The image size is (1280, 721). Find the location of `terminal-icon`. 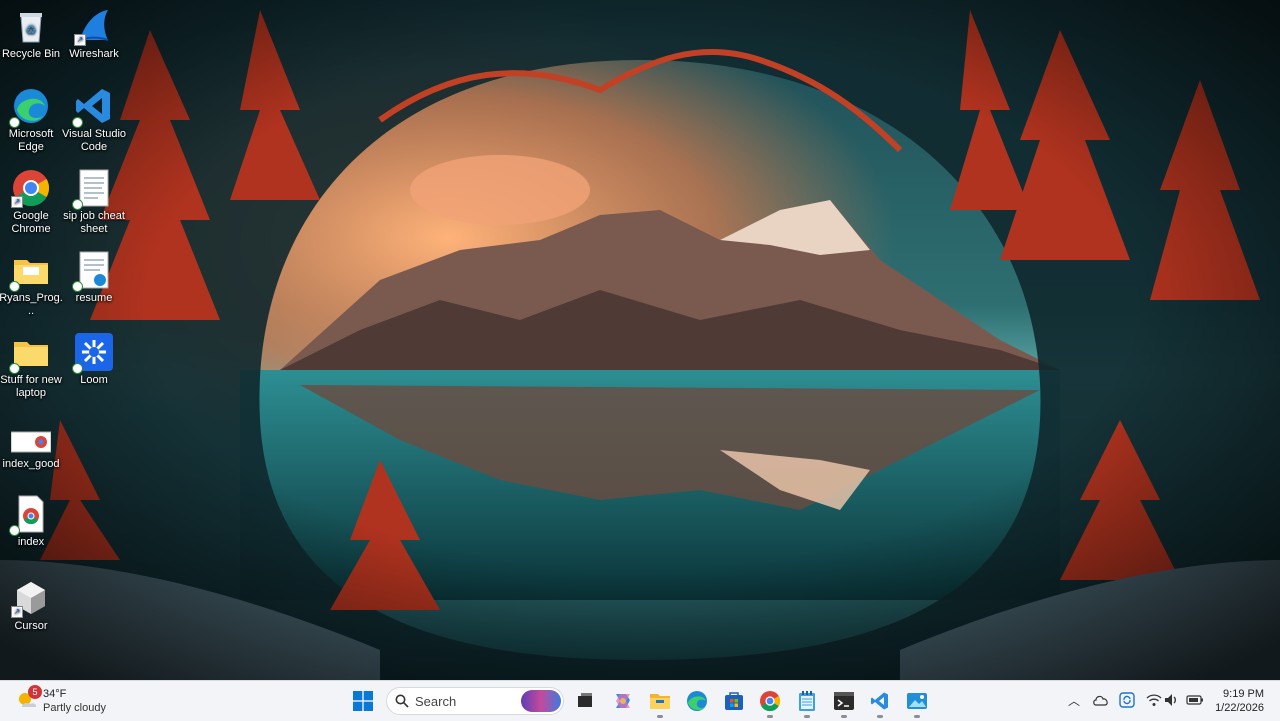

terminal-icon is located at coordinates (844, 701).